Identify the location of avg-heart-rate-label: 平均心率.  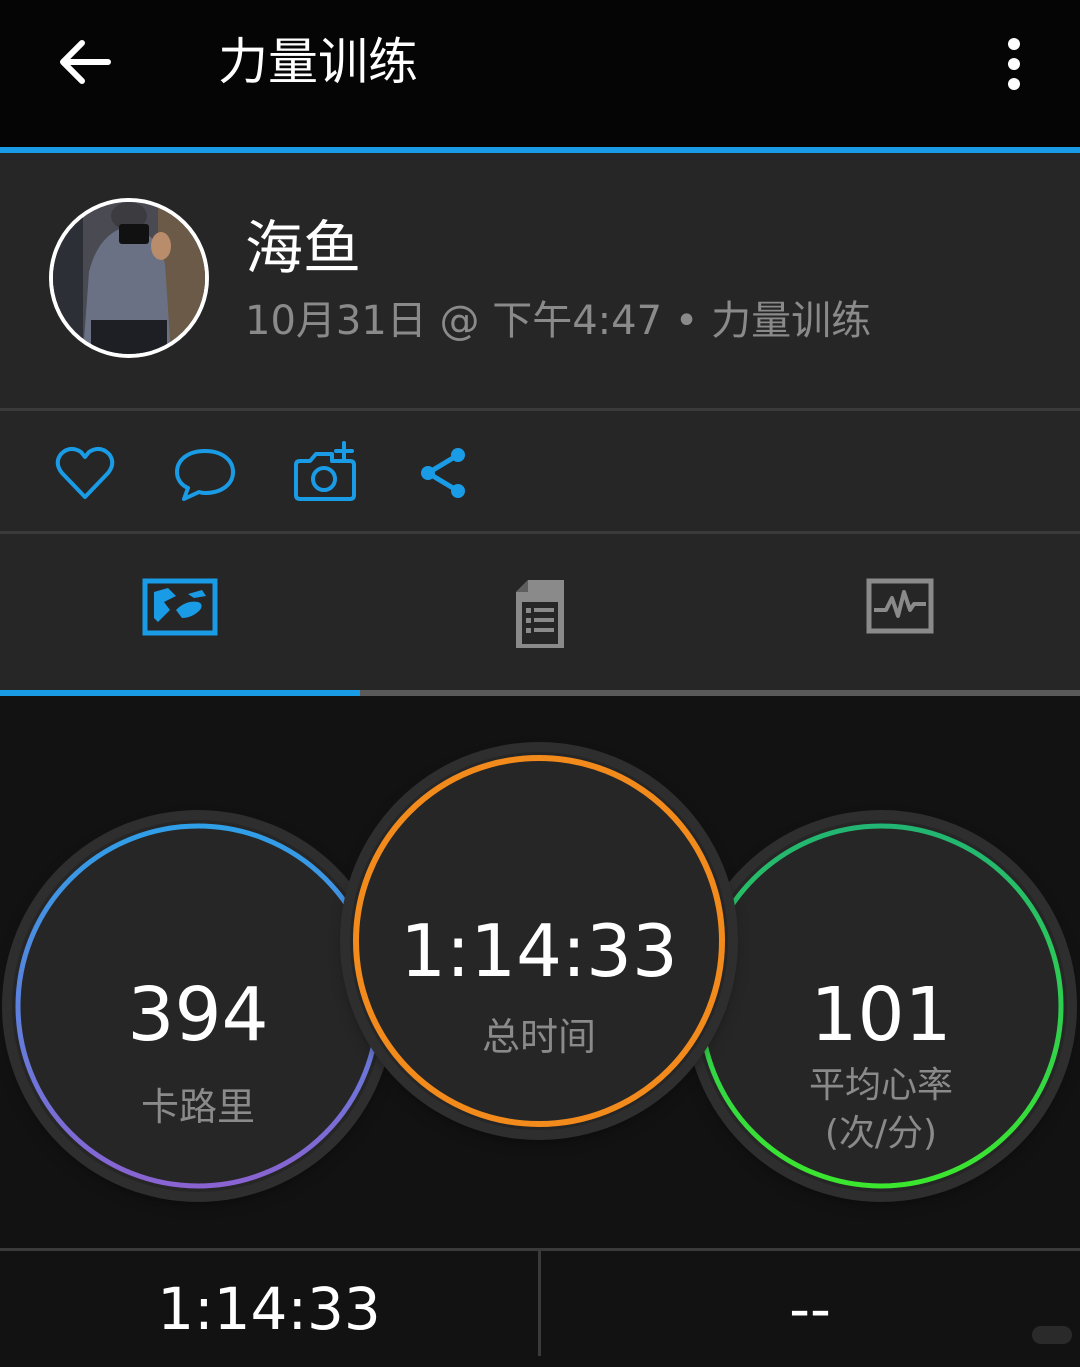
(880, 1085).